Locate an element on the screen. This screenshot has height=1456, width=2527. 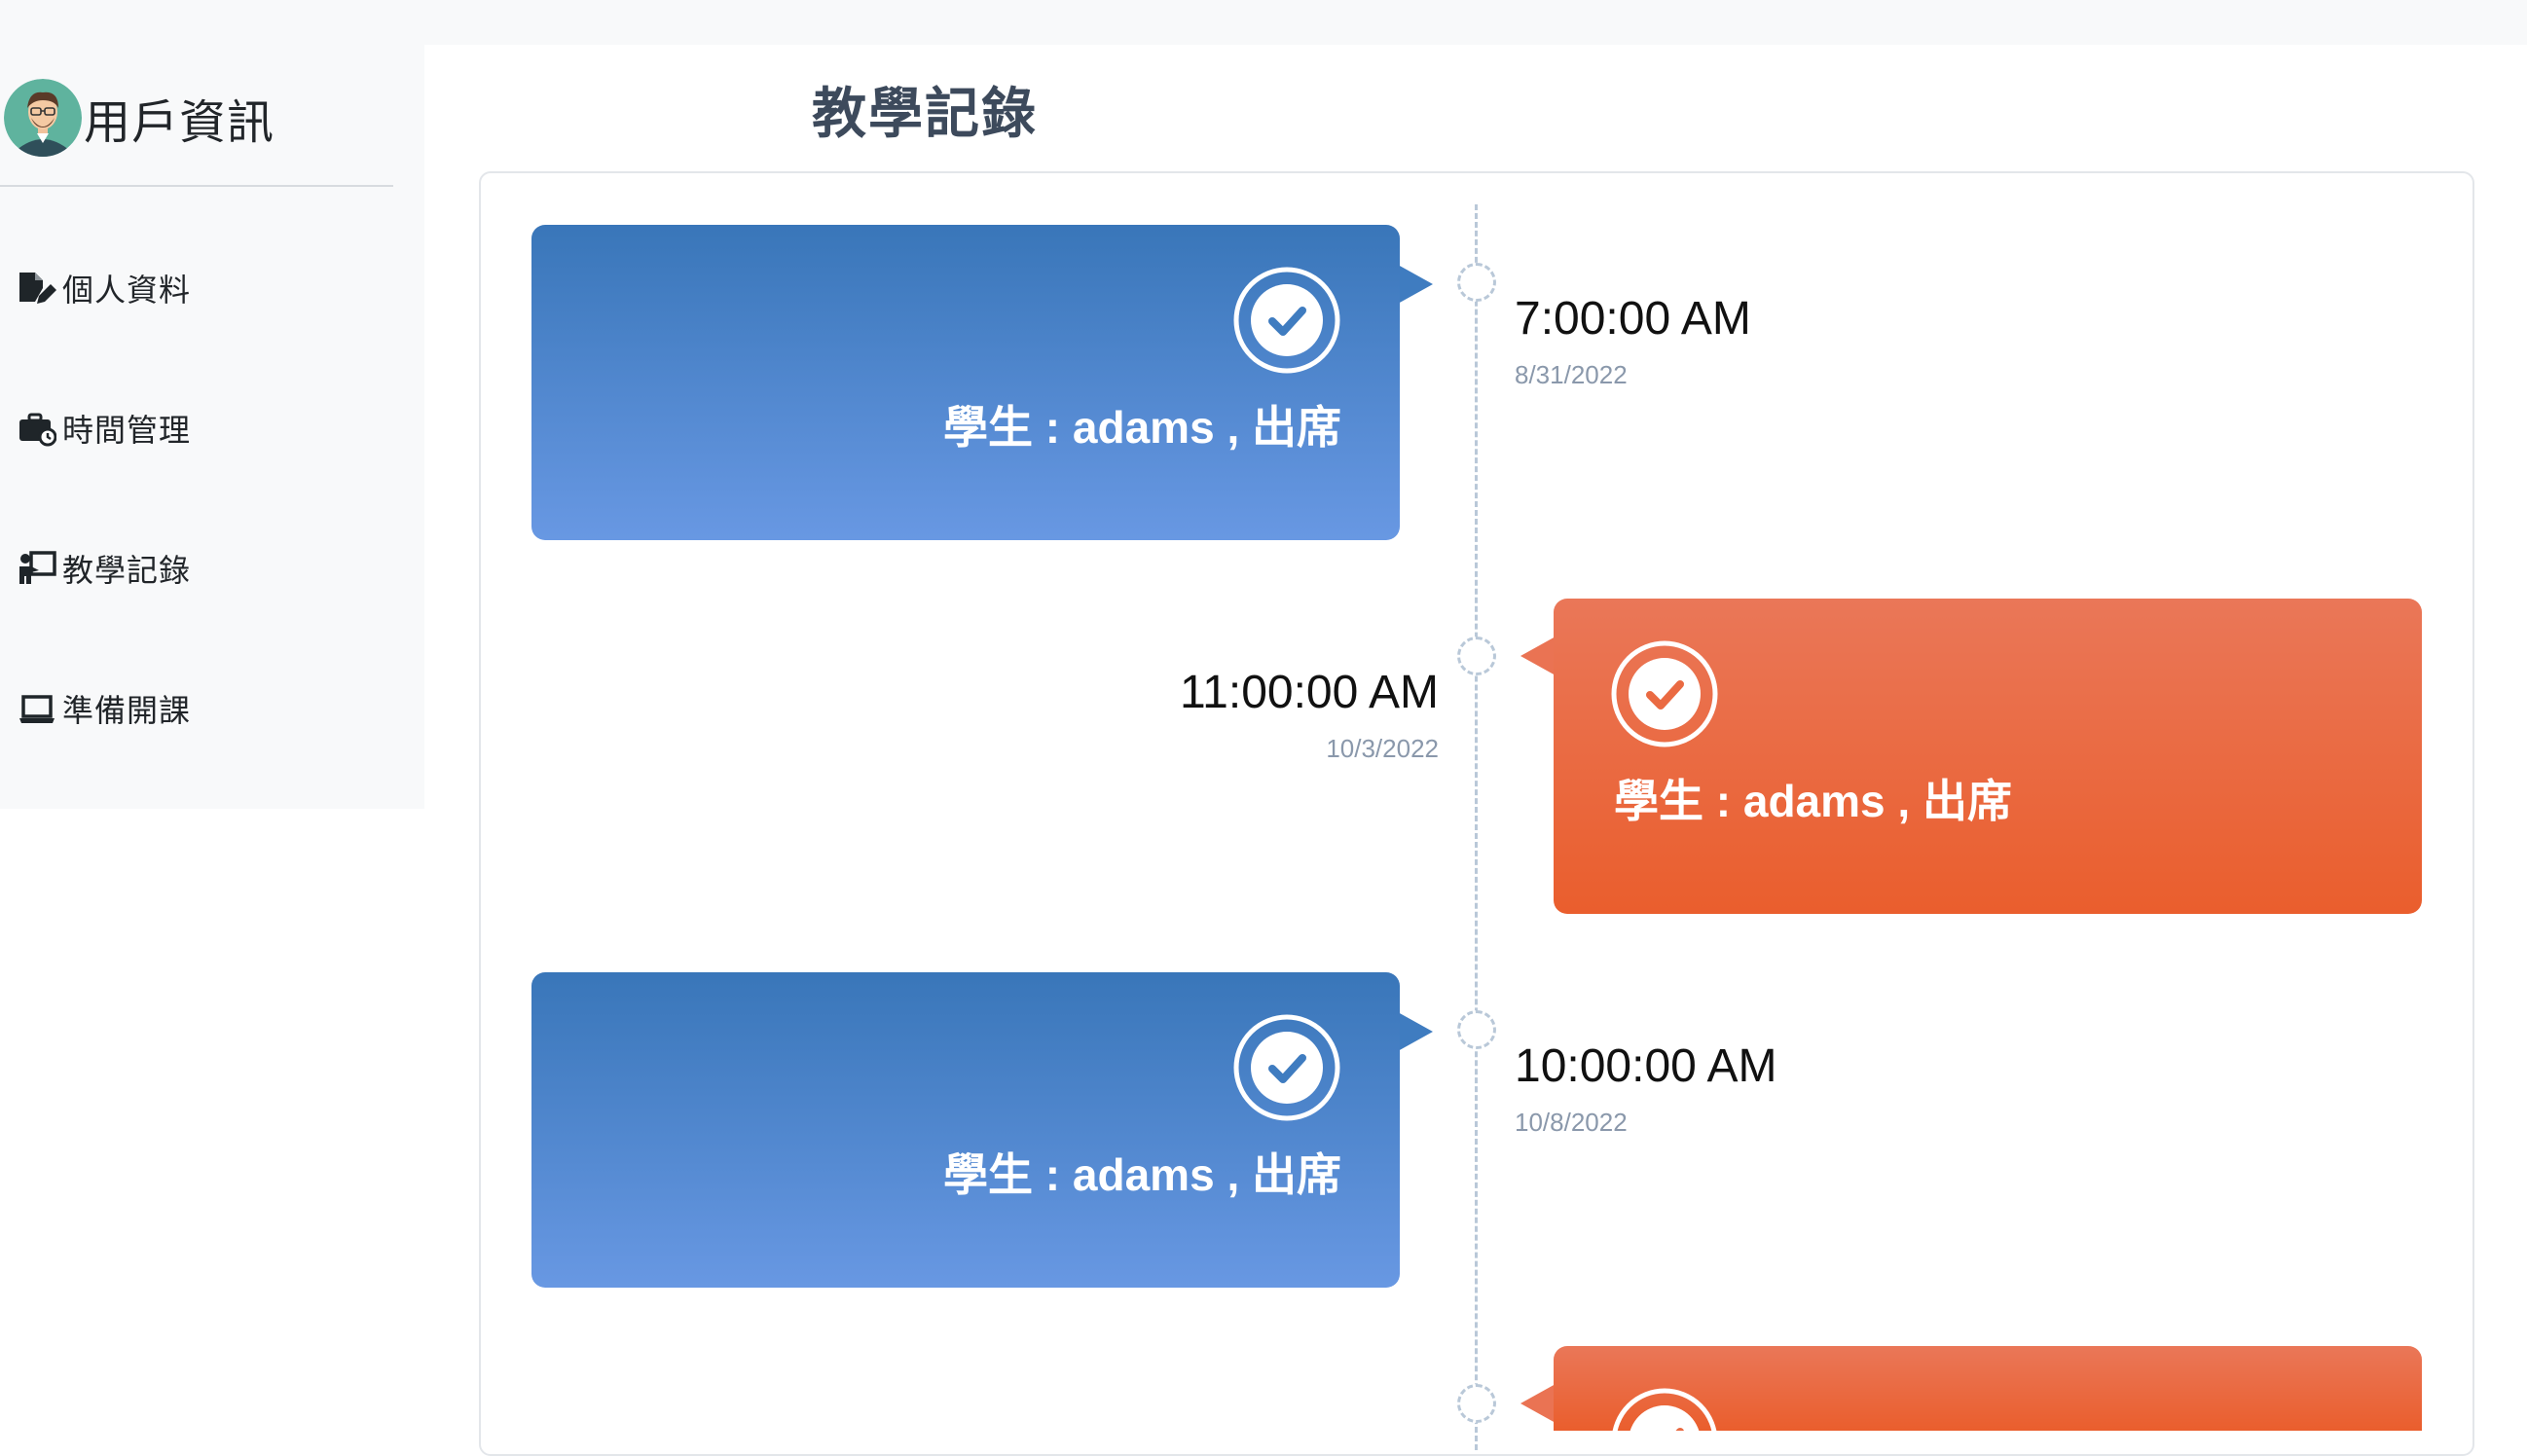
sidebar-divider is located at coordinates (196, 186).